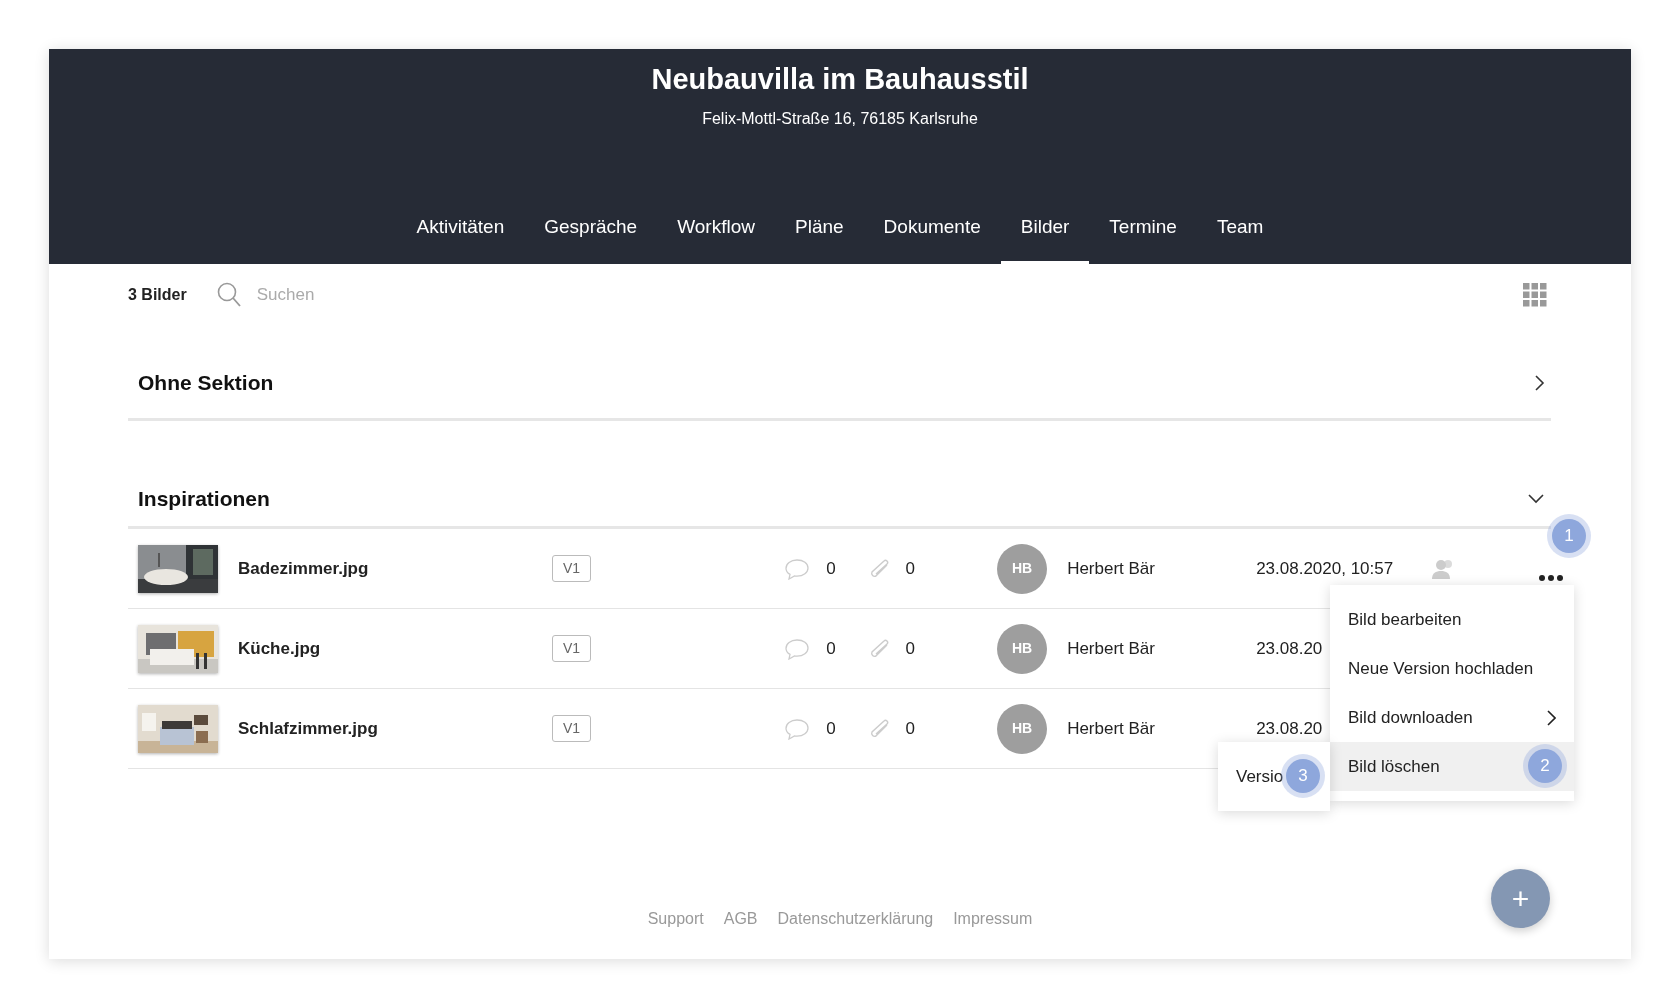 This screenshot has height=1008, width=1680. I want to click on step-marker: 3, so click(1303, 776).